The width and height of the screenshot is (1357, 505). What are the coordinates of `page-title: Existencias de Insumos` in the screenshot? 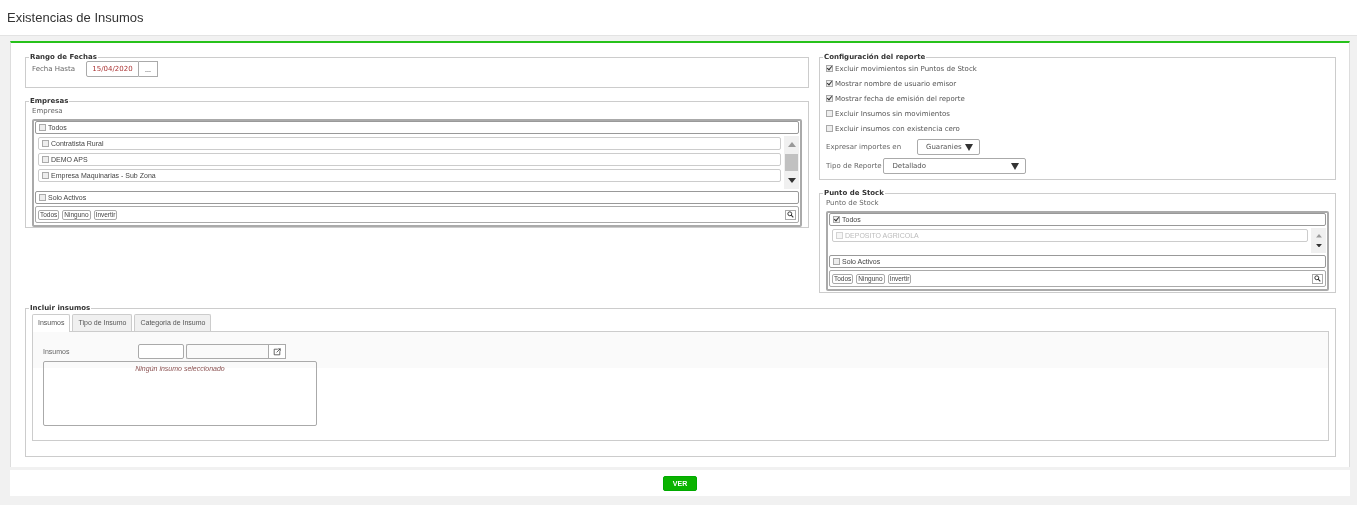 It's located at (75, 17).